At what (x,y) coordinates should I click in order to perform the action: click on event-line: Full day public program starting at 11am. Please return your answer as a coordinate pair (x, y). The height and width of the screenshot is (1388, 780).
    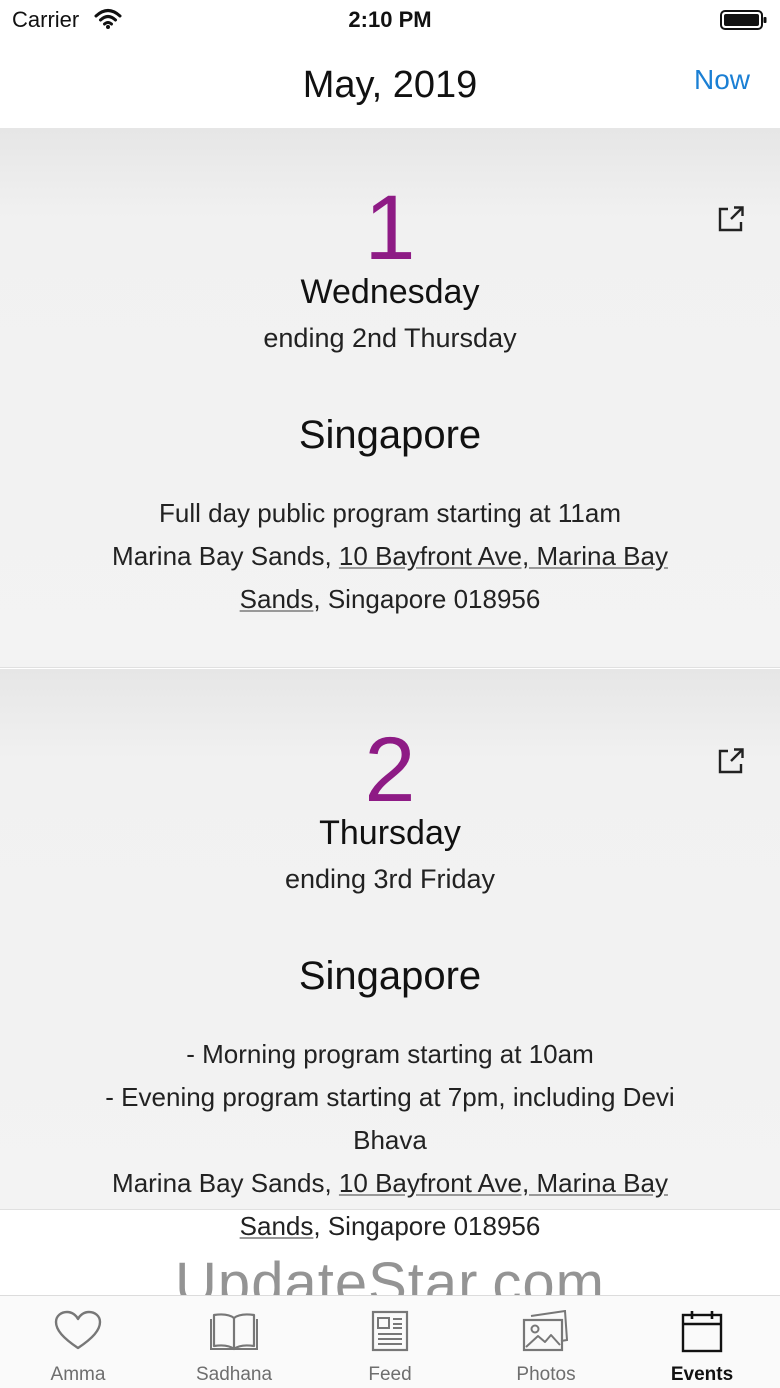
    Looking at the image, I should click on (390, 513).